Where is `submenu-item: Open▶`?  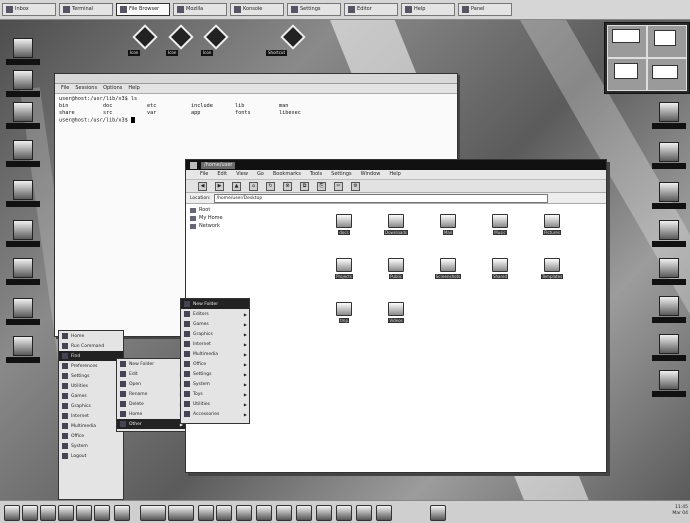 submenu-item: Open▶ is located at coordinates (151, 384).